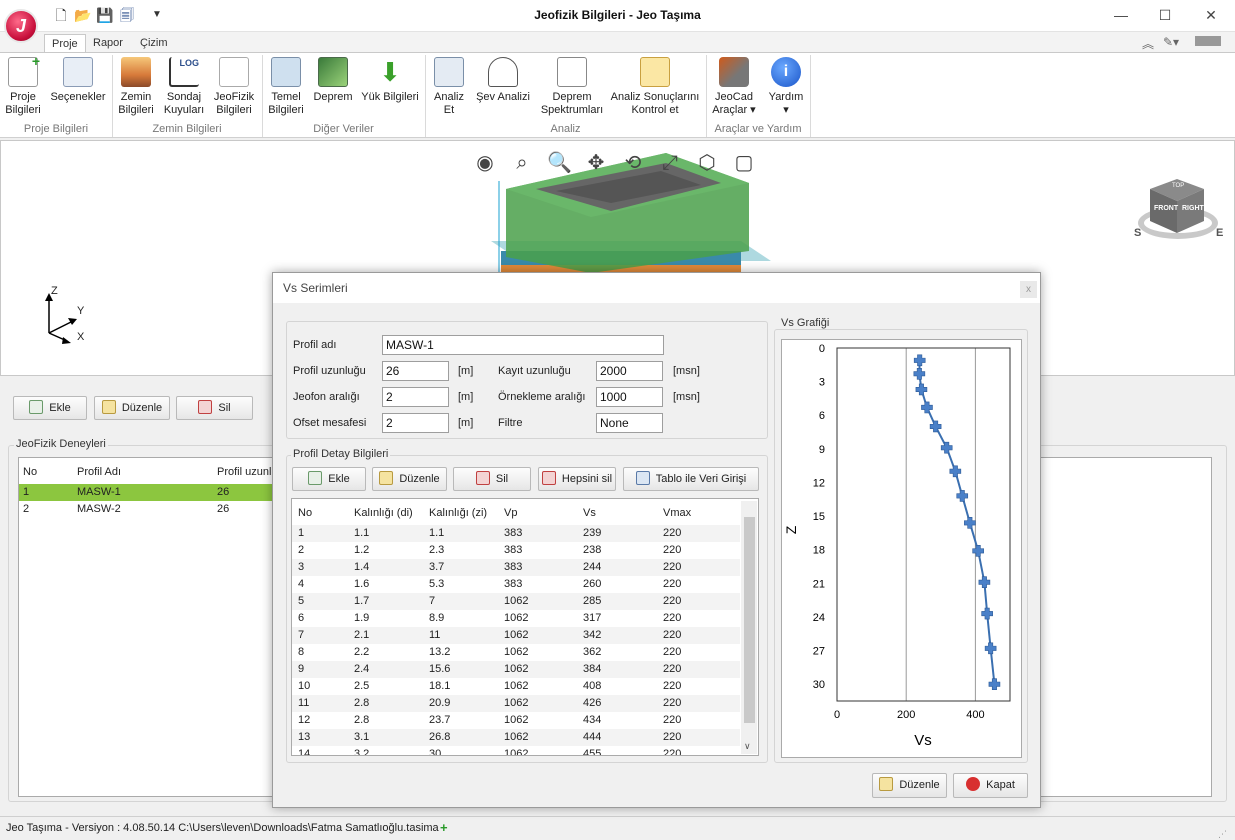 The height and width of the screenshot is (840, 1235). What do you see at coordinates (50, 408) in the screenshot?
I see `ekle-button: Ekle` at bounding box center [50, 408].